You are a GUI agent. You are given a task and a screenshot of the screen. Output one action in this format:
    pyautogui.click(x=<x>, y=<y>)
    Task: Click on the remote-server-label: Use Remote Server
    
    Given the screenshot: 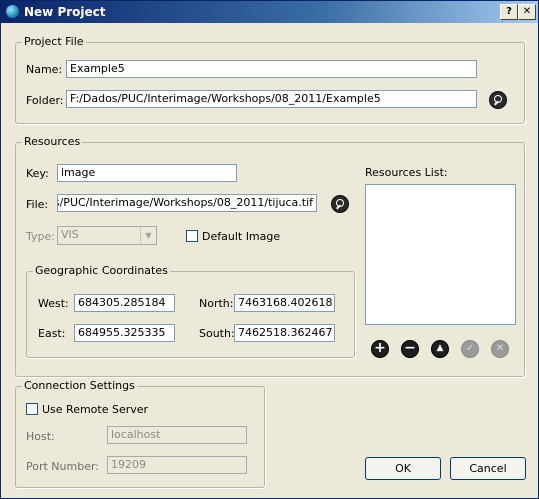 What is the action you would take?
    pyautogui.click(x=95, y=409)
    